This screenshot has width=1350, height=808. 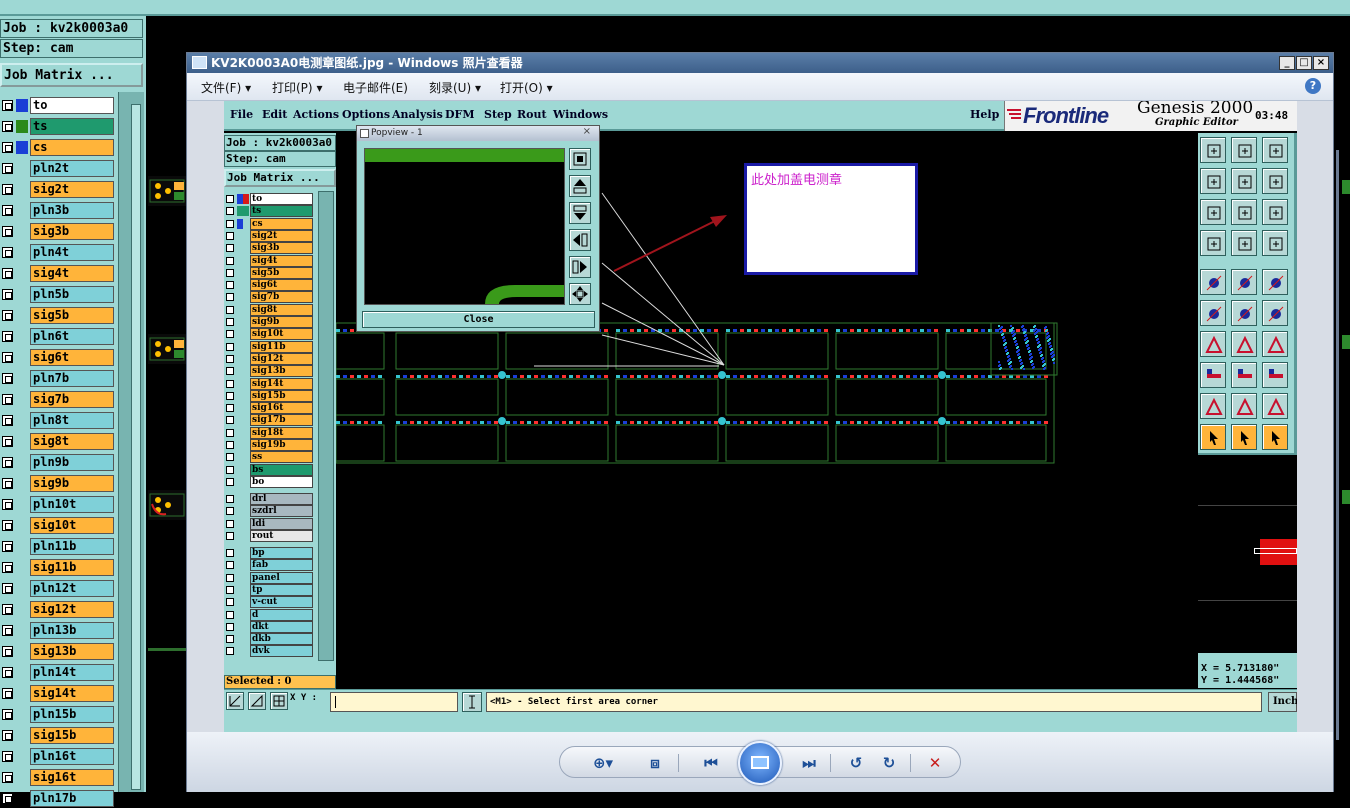 What do you see at coordinates (1313, 86) in the screenshot?
I see `help-icon: ?` at bounding box center [1313, 86].